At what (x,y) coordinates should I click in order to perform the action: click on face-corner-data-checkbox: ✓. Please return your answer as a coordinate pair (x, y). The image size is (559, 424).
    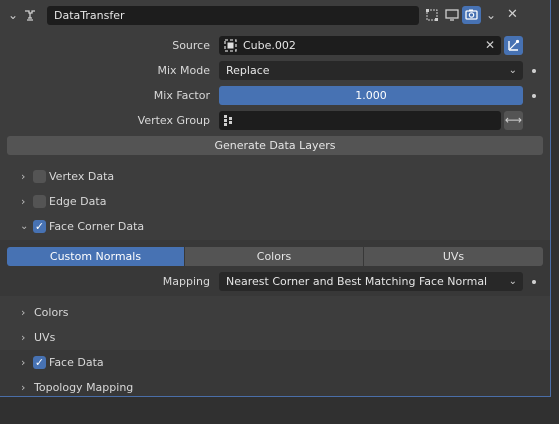
    Looking at the image, I should click on (39, 226).